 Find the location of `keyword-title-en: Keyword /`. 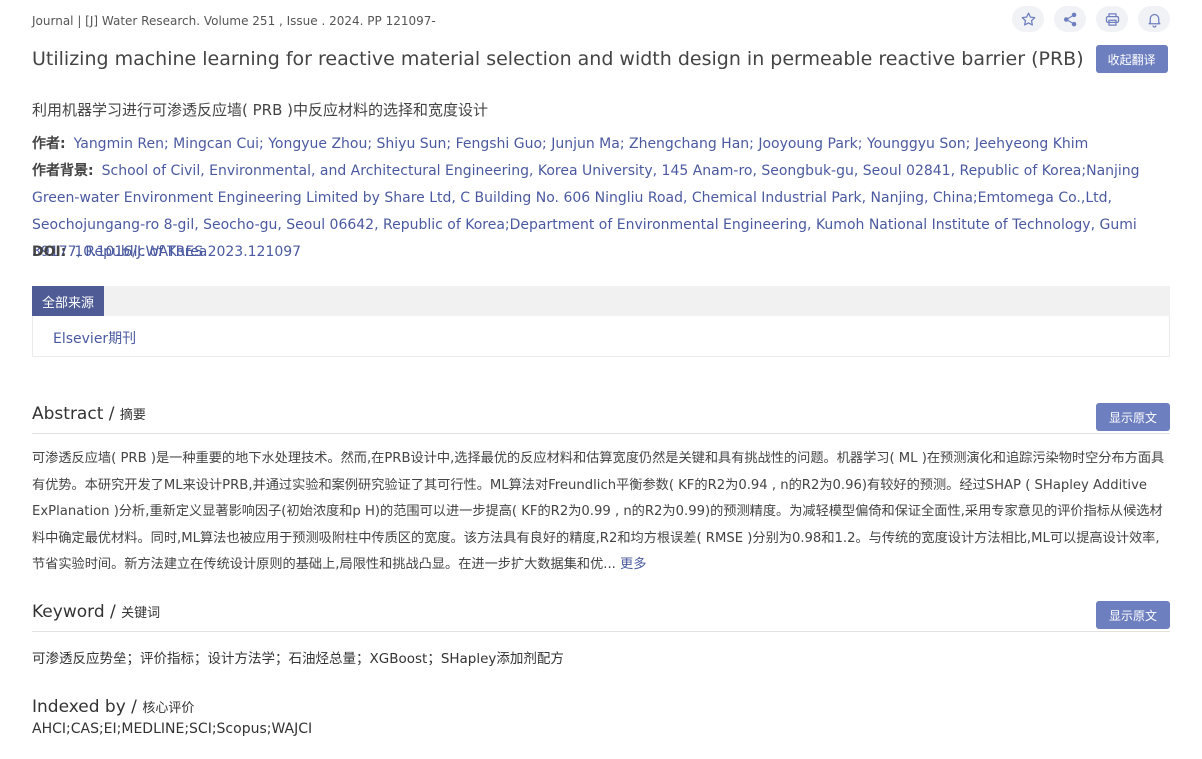

keyword-title-en: Keyword / is located at coordinates (77, 612).